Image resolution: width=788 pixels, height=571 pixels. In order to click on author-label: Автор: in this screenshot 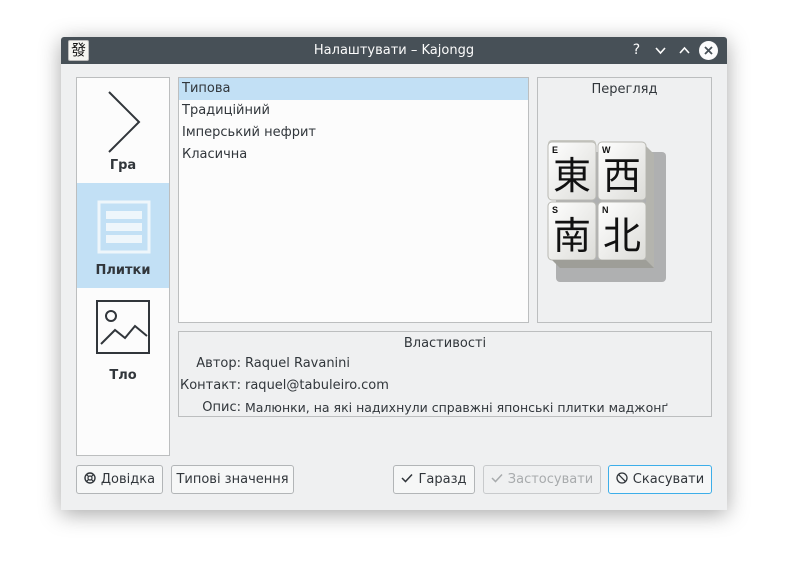, I will do `click(218, 363)`.